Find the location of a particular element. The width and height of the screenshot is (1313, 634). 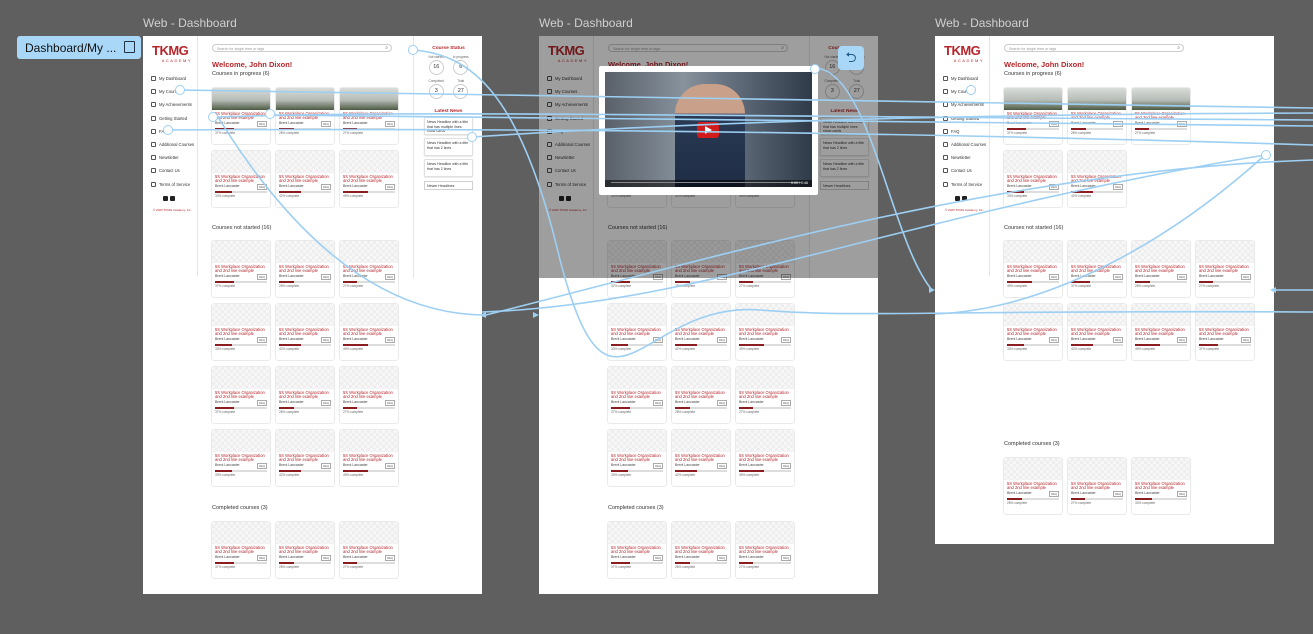

flow-start-icon is located at coordinates (129, 47).